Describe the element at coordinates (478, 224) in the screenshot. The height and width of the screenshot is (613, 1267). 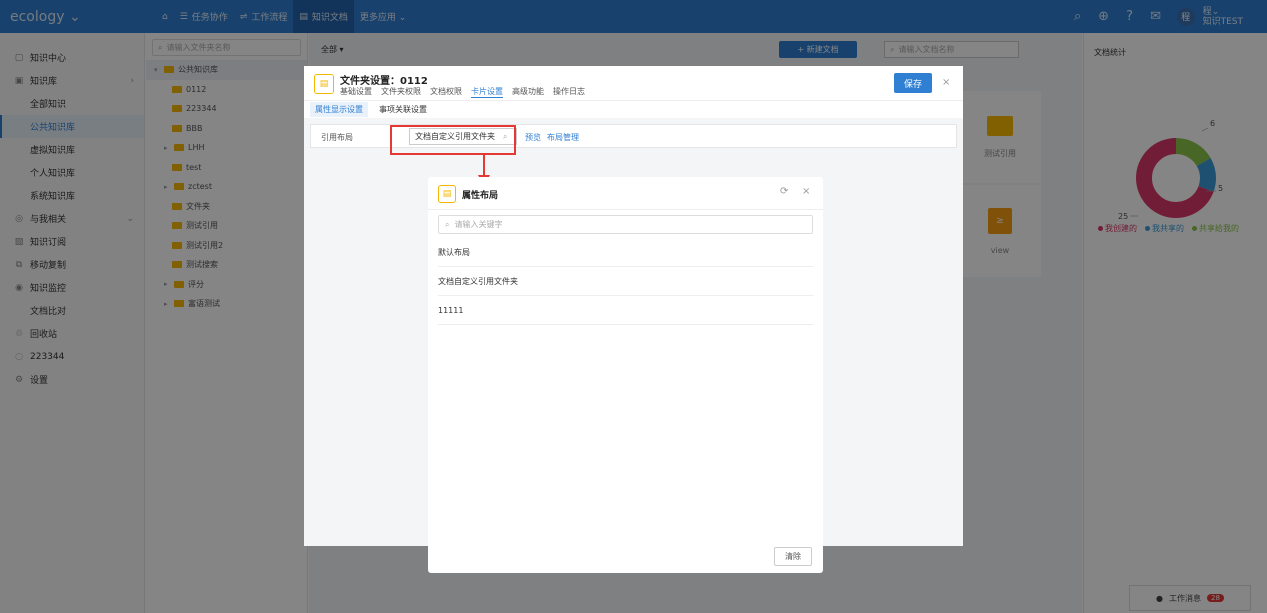
I see `popup-search-placeholder: 请输入关键字` at that location.